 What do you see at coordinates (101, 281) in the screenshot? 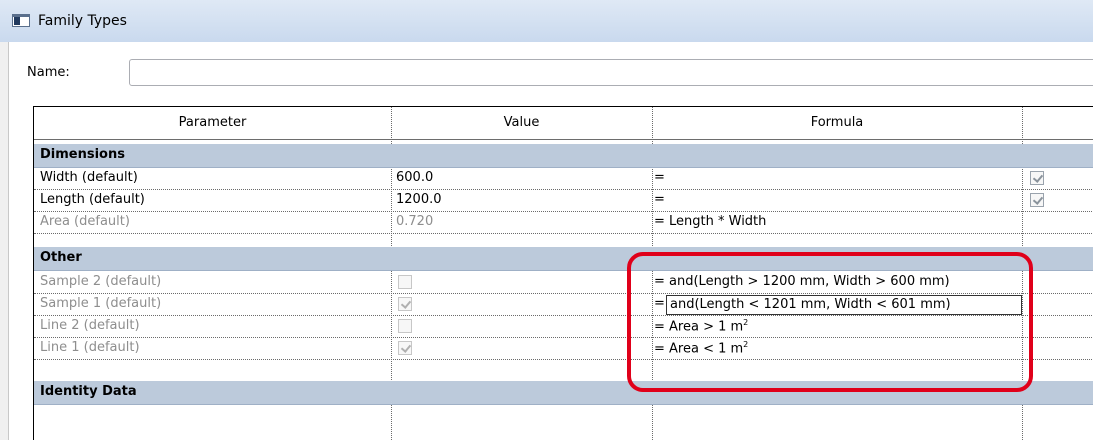
I see `param-name: Sample 2 (default)` at bounding box center [101, 281].